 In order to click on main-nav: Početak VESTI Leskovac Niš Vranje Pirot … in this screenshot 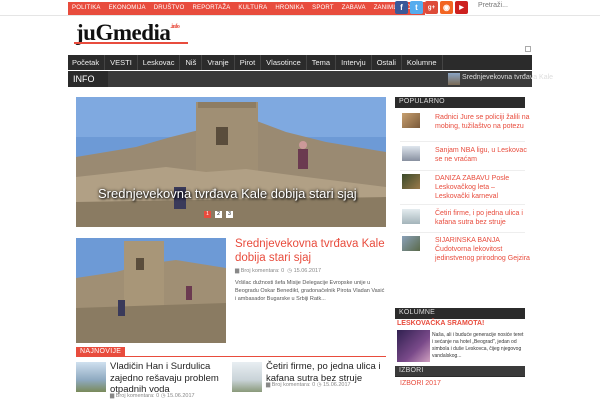, I will do `click(300, 62)`.